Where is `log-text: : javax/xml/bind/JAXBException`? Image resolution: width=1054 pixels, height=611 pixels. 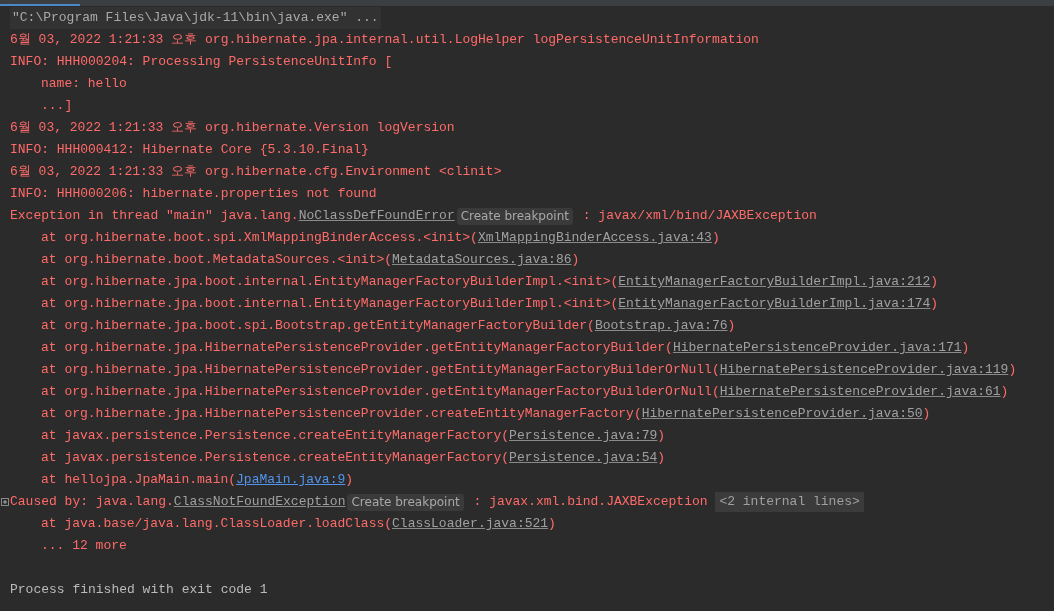 log-text: : javax/xml/bind/JAXBException is located at coordinates (699, 216).